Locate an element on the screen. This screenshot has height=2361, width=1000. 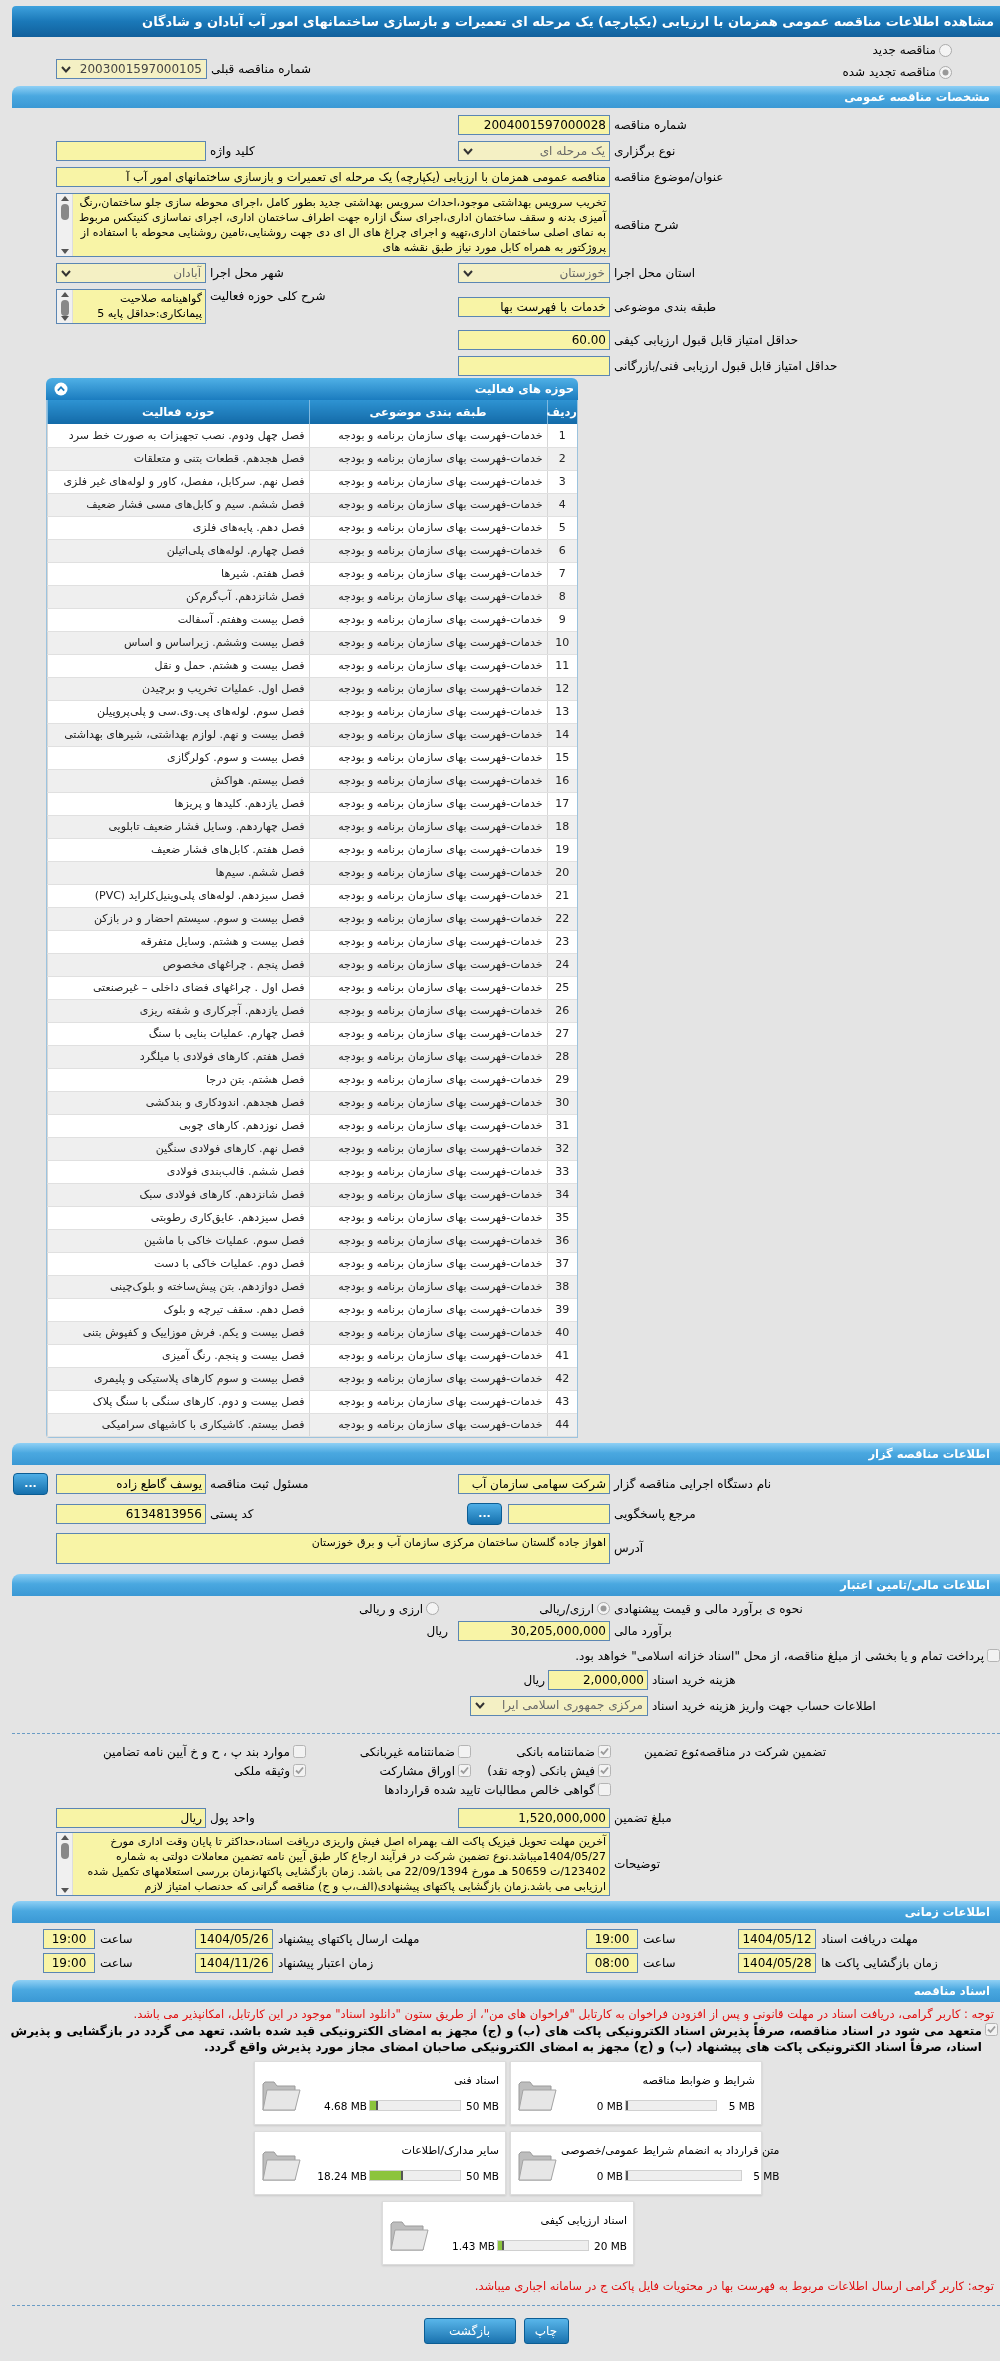
input-field: شرکت سهامی سازمان آب is located at coordinates (534, 1483).